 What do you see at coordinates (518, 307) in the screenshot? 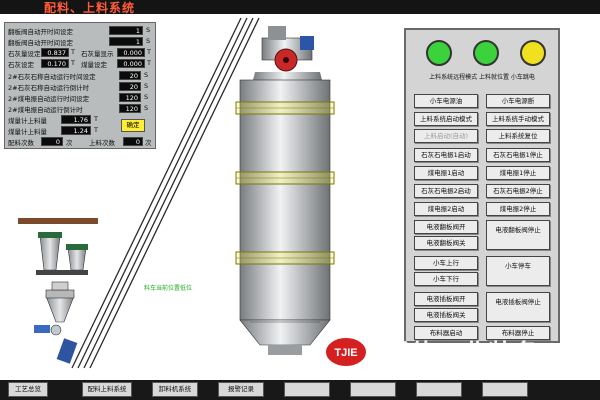
I see `control-button: 电液插板阀停止` at bounding box center [518, 307].